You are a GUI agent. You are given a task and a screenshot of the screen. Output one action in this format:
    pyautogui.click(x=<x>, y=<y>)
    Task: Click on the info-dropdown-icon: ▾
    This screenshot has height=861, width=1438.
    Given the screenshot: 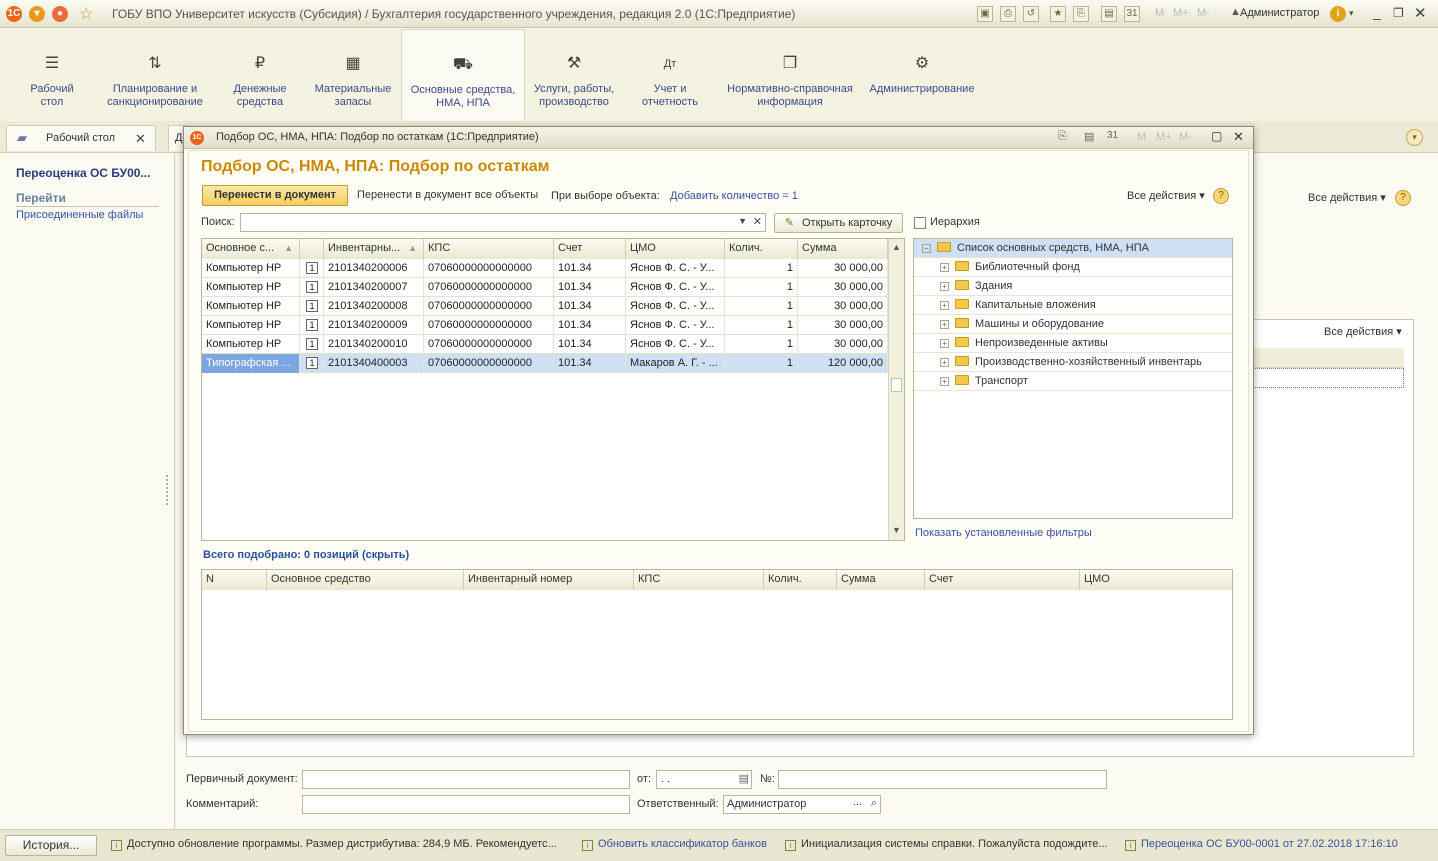 What is the action you would take?
    pyautogui.click(x=1351, y=13)
    